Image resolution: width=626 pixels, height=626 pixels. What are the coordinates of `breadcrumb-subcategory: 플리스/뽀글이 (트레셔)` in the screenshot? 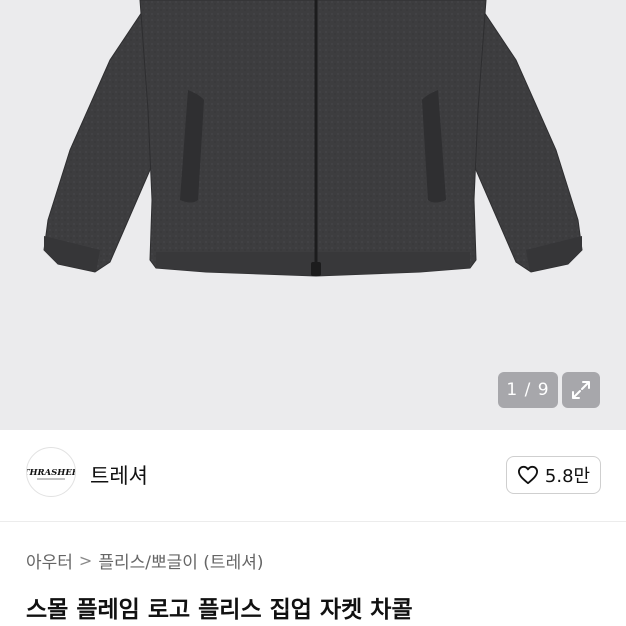 It's located at (180, 560).